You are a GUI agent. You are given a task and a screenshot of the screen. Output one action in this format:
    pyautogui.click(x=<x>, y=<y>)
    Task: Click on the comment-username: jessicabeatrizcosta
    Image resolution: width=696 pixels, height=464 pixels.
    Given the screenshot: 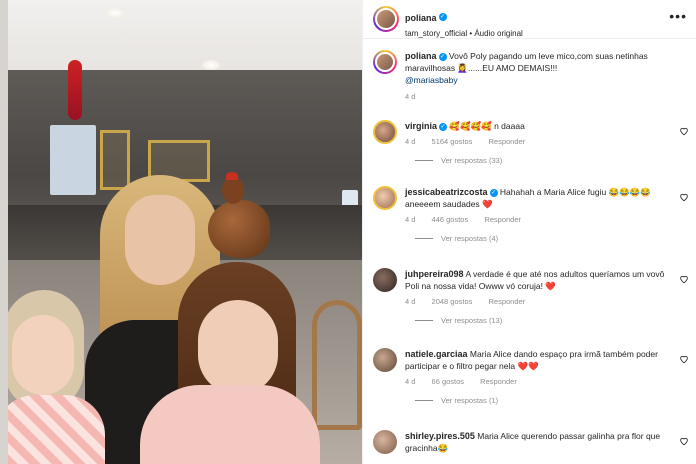 What is the action you would take?
    pyautogui.click(x=446, y=192)
    